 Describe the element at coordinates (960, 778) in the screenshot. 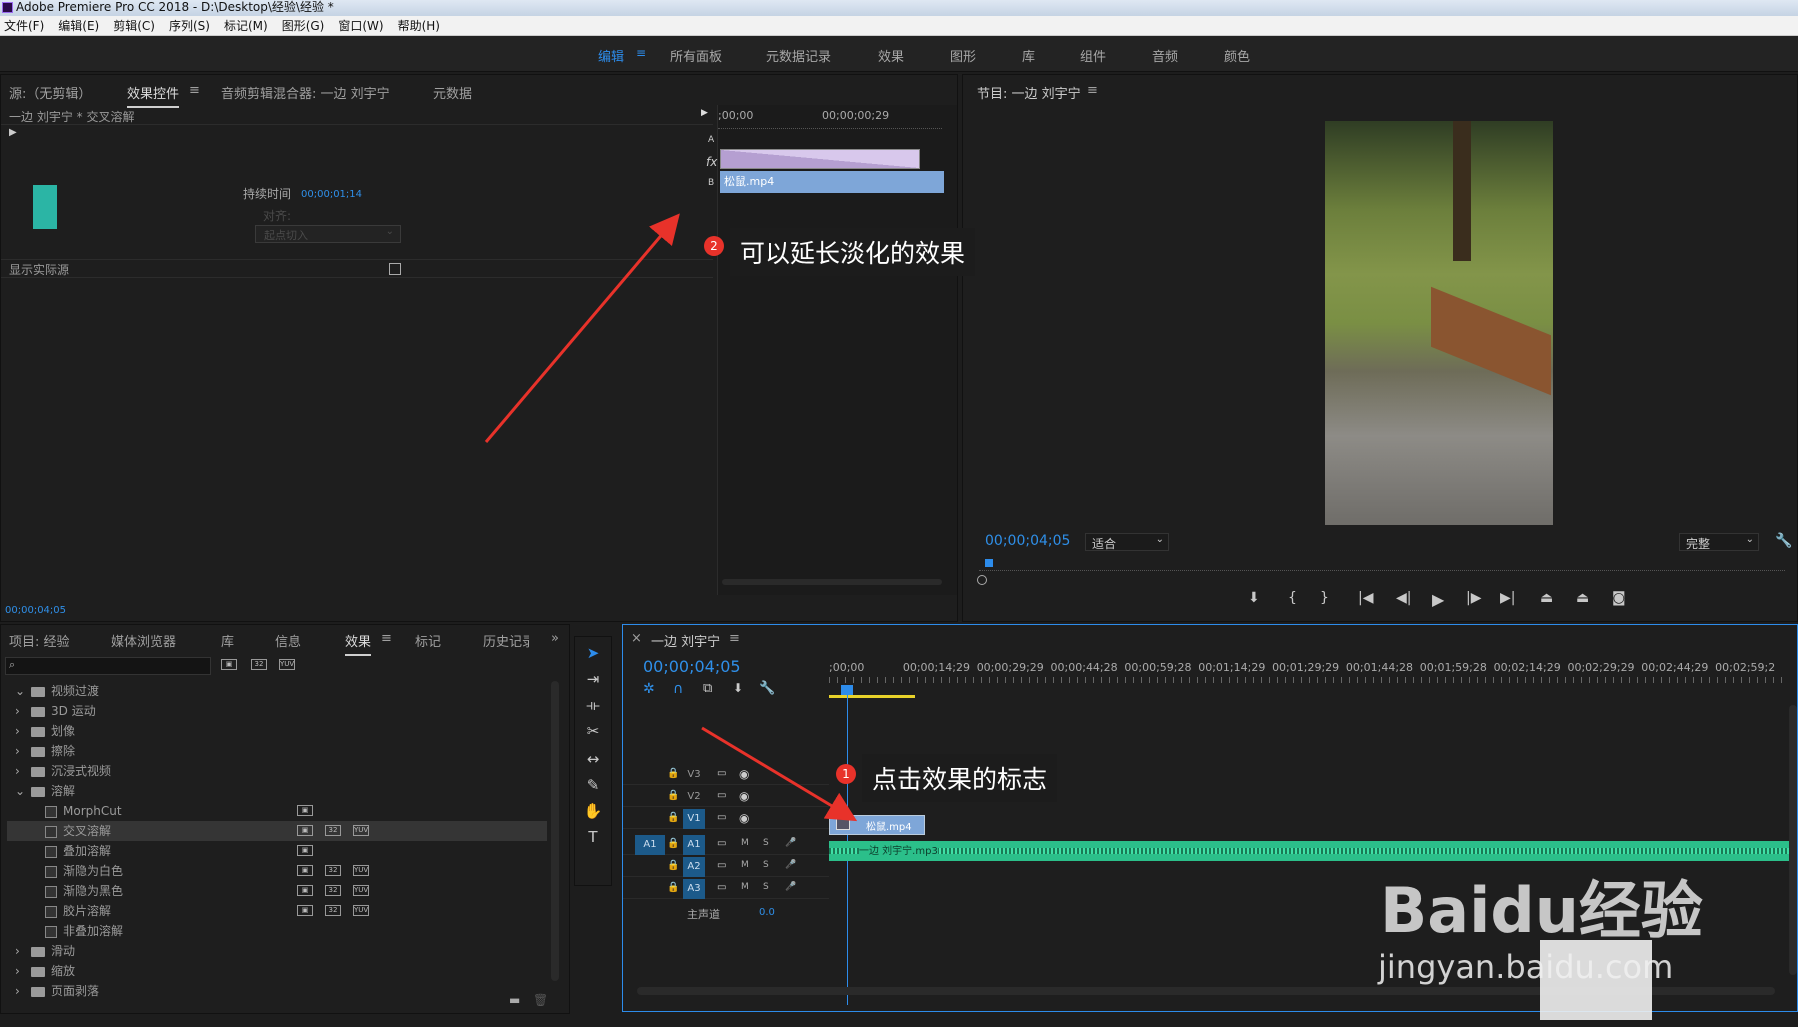

I see `callout-click-fx: 点击效果的标志` at that location.